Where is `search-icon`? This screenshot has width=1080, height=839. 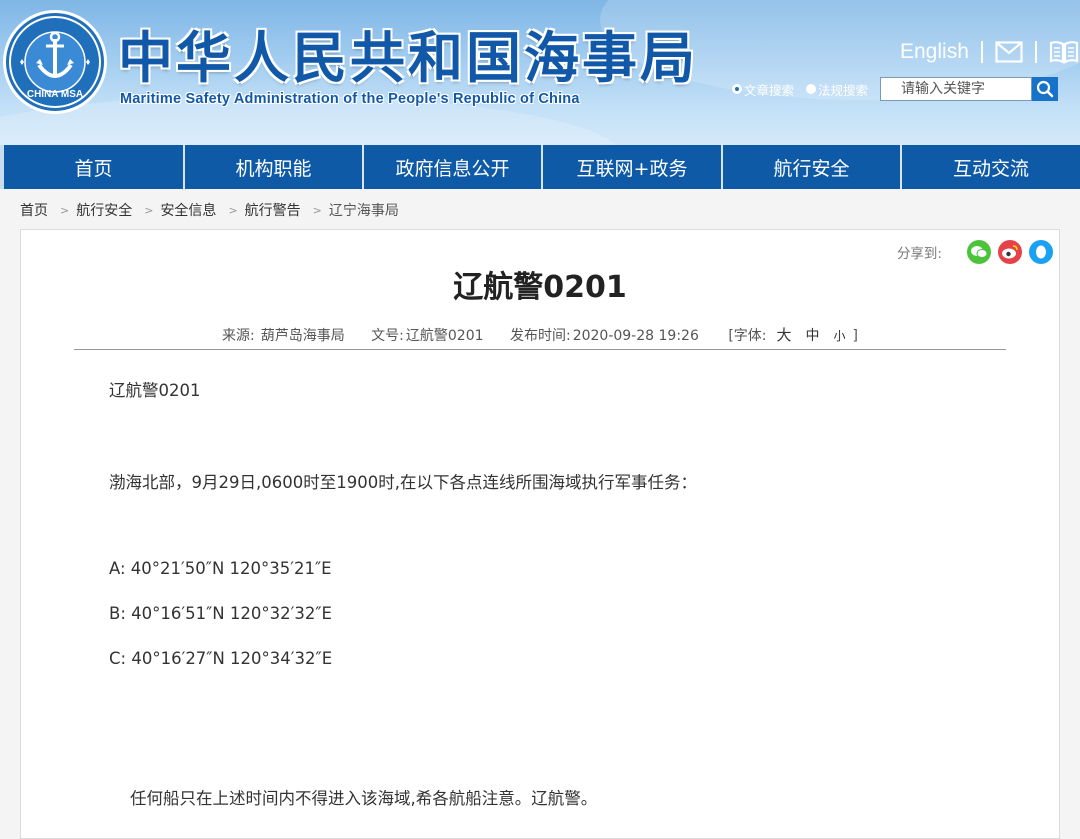
search-icon is located at coordinates (1045, 89).